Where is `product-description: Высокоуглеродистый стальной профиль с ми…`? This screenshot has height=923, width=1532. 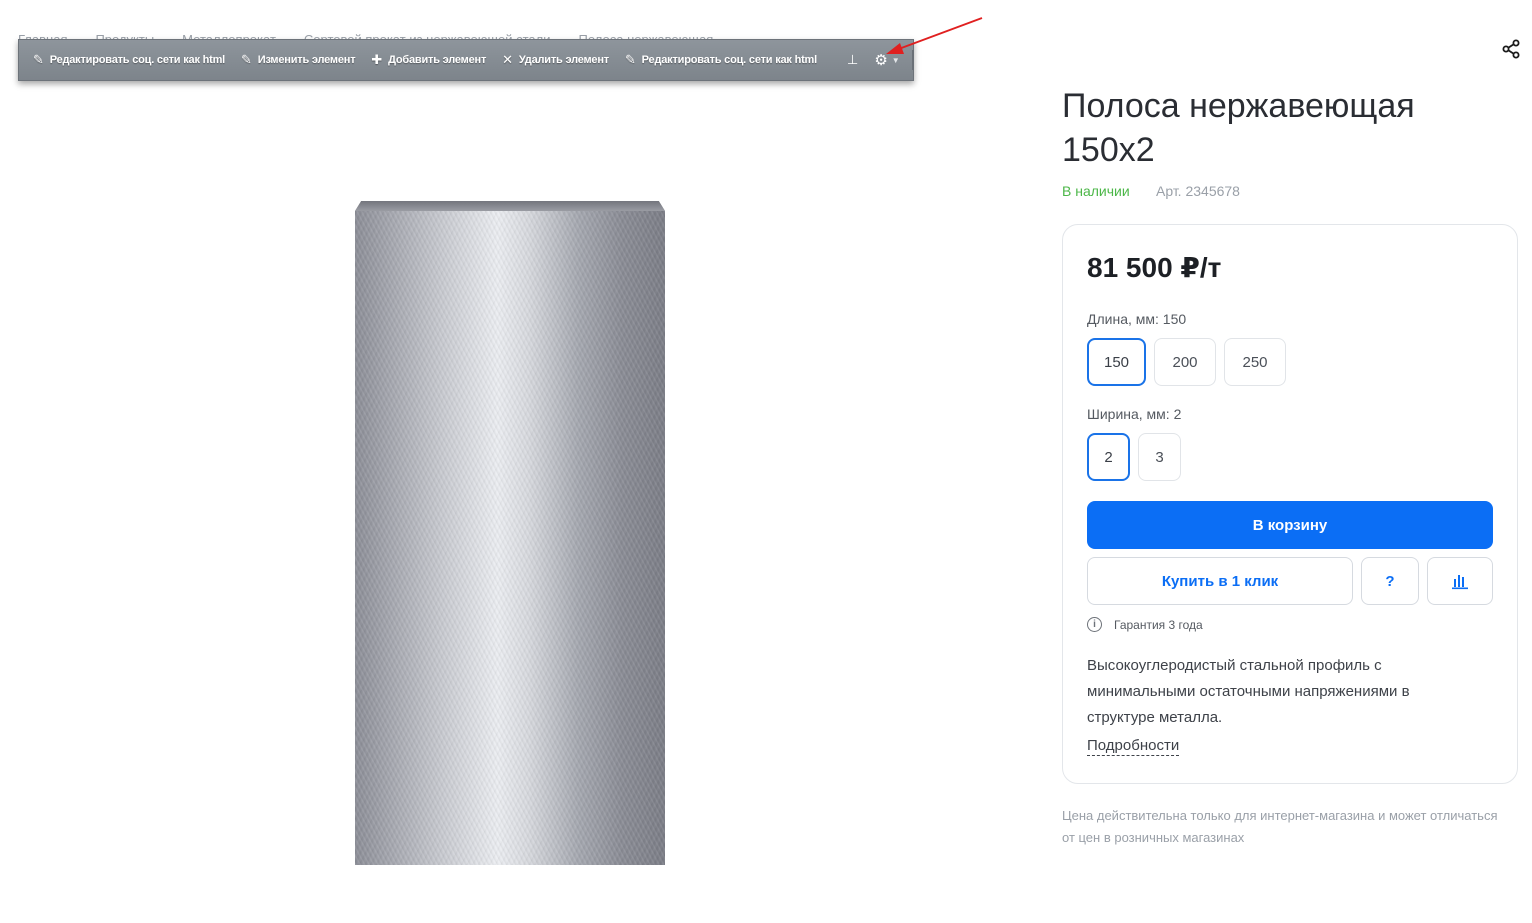 product-description: Высокоуглеродистый стальной профиль с ми… is located at coordinates (1248, 691).